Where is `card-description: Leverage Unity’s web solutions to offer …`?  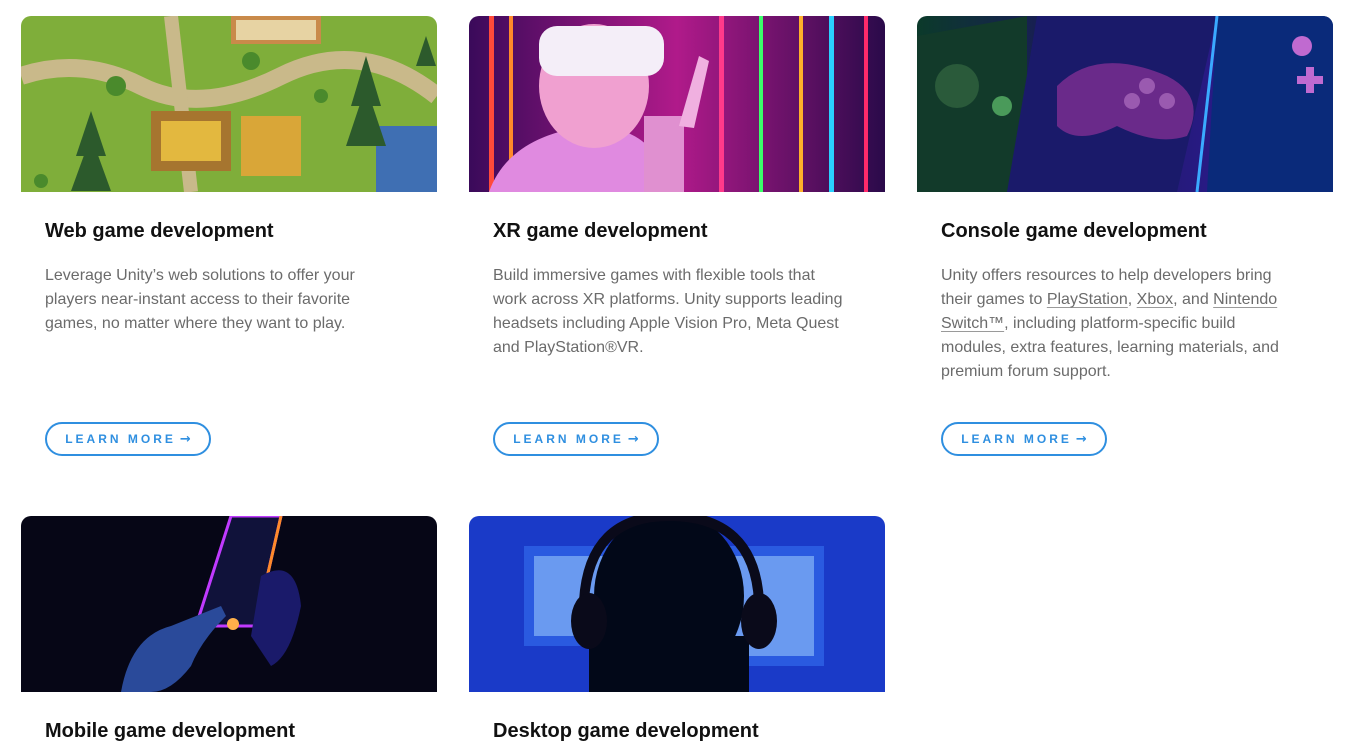
card-description: Leverage Unity’s web solutions to offer … is located at coordinates (200, 299).